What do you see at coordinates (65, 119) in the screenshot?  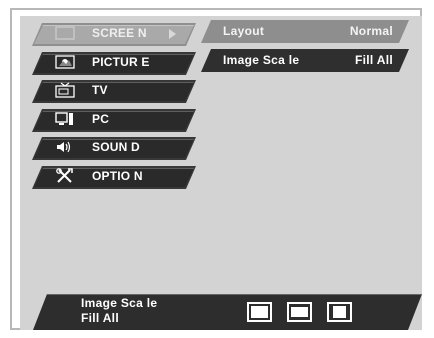 I see `pc-icon` at bounding box center [65, 119].